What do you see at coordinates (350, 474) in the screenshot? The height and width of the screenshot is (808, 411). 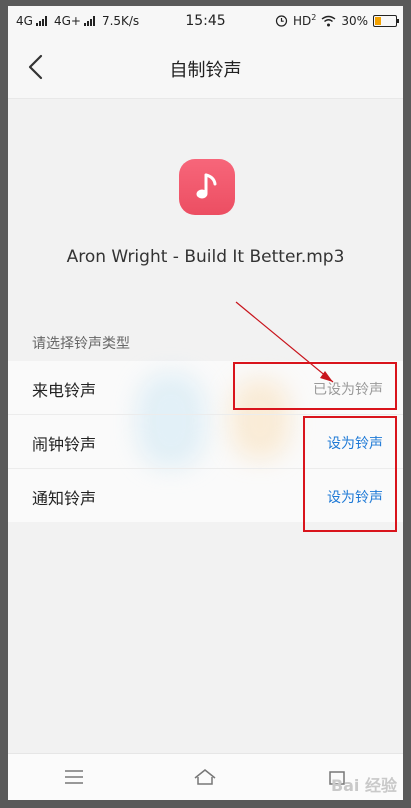 I see `annotation-box-actions` at bounding box center [350, 474].